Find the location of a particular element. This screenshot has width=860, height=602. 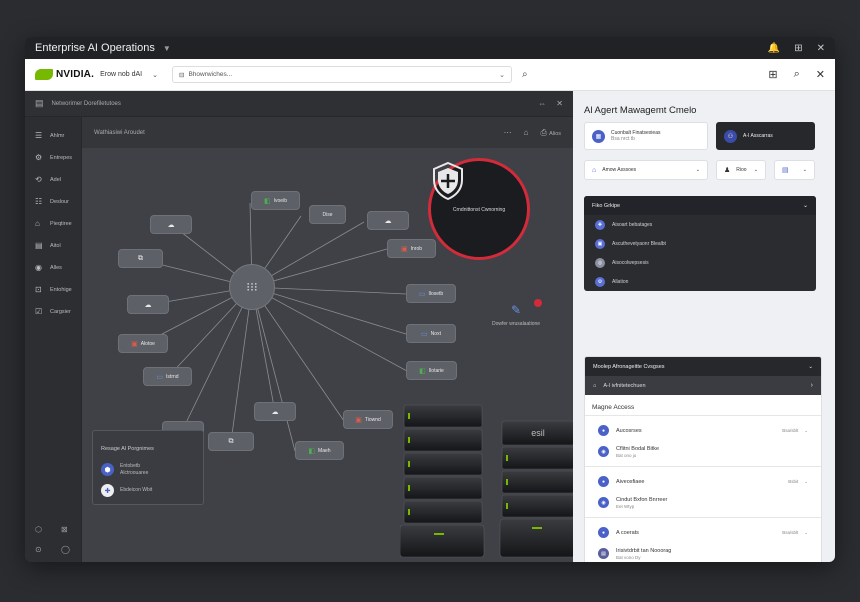

sidebar-item-4: ☷ Deslour is located at coordinates (52, 201).